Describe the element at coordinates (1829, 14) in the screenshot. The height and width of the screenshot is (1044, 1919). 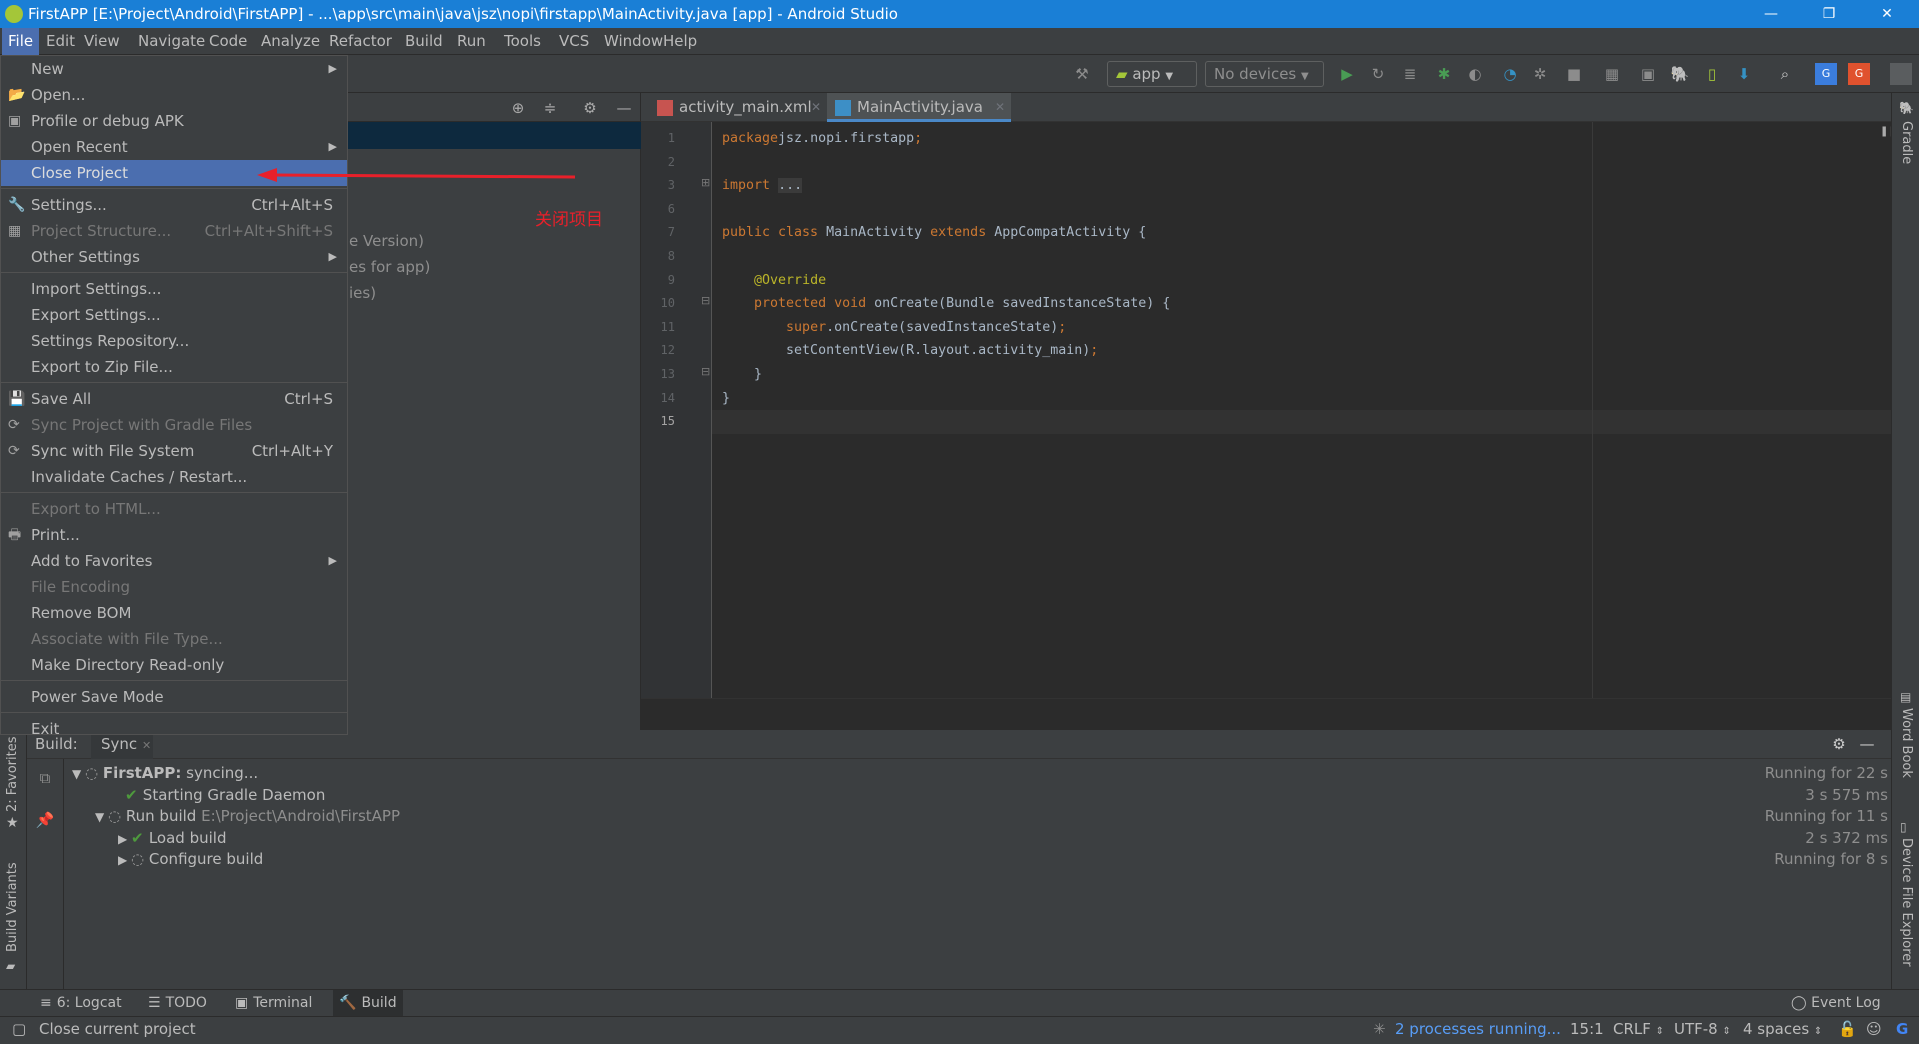
I see `restore-button: ❐` at that location.